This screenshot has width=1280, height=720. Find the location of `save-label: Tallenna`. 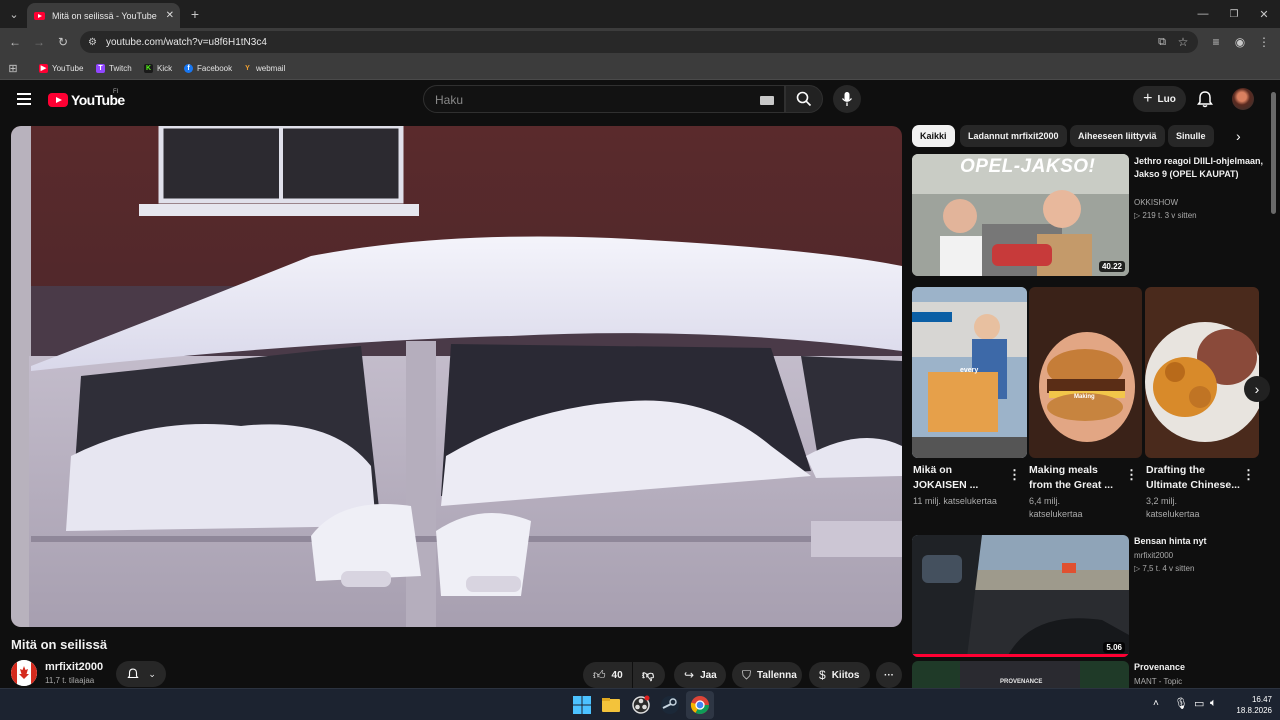

save-label: Tallenna is located at coordinates (777, 675).